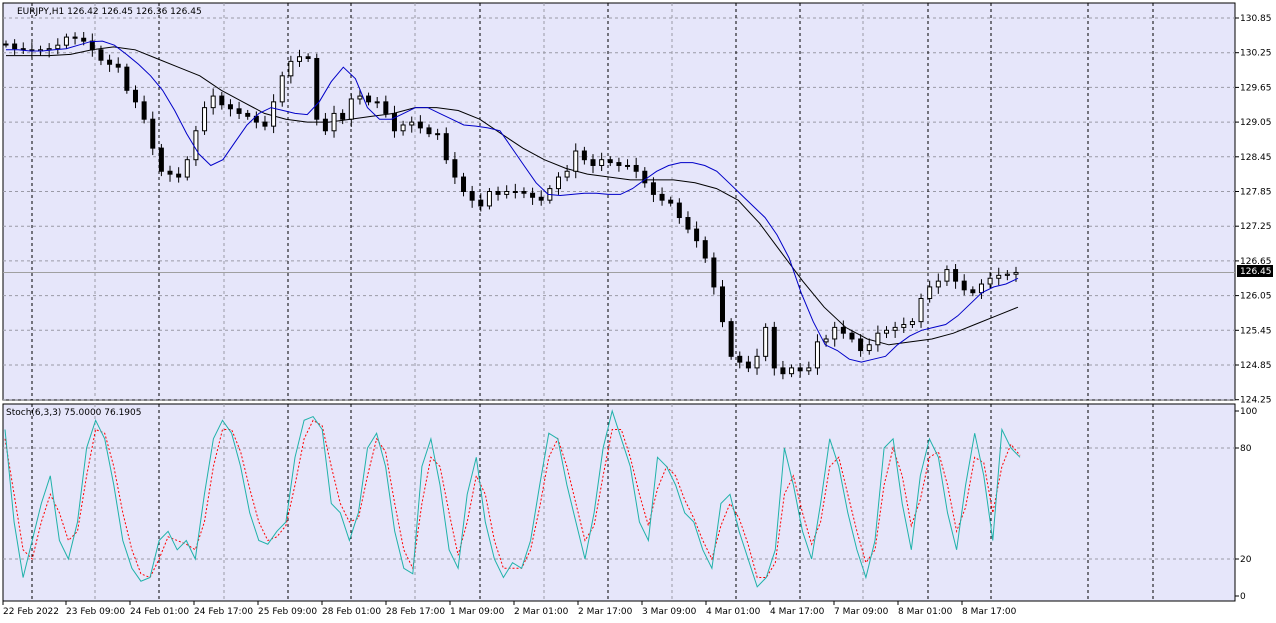 This screenshot has height=623, width=1276. Describe the element at coordinates (1256, 366) in the screenshot. I see `price-tick-label: 124.85` at that location.